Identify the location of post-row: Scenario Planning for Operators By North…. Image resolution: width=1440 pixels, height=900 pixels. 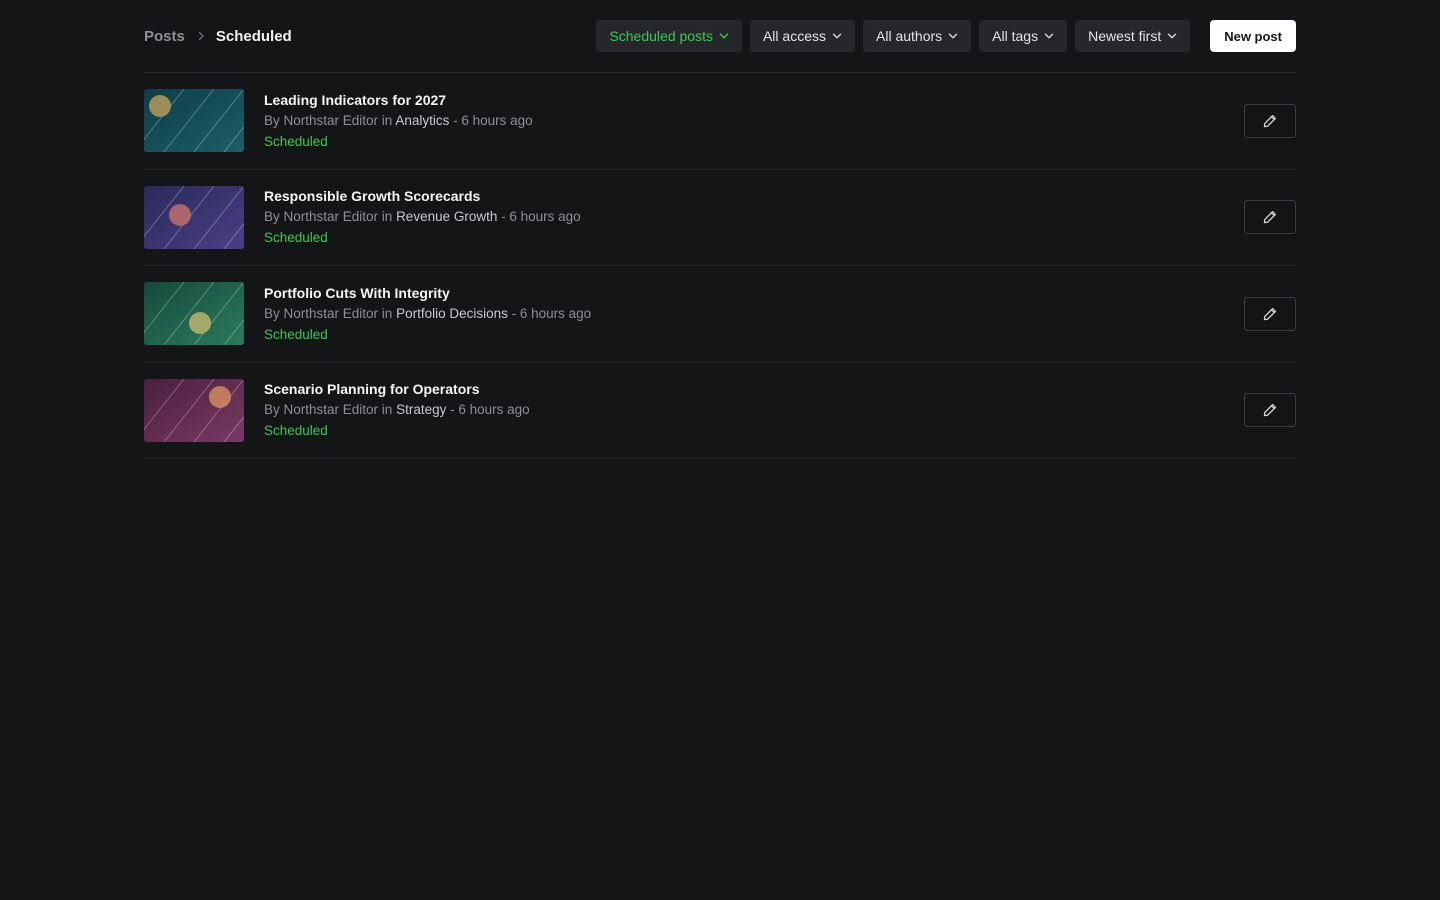
(720, 411).